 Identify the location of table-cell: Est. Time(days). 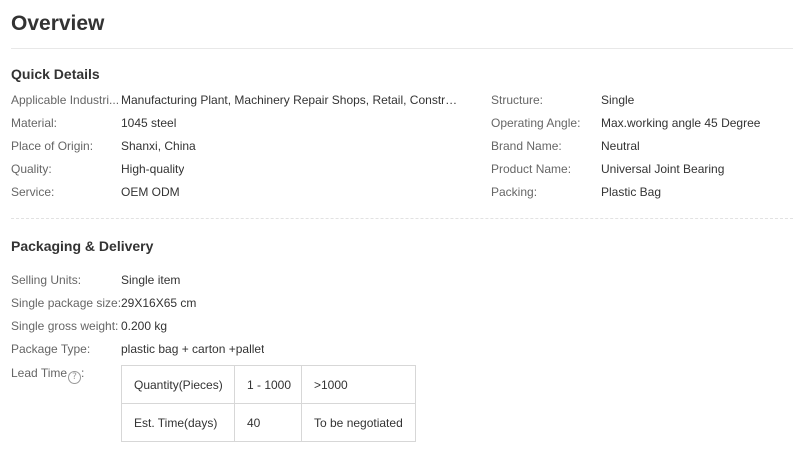
(178, 422).